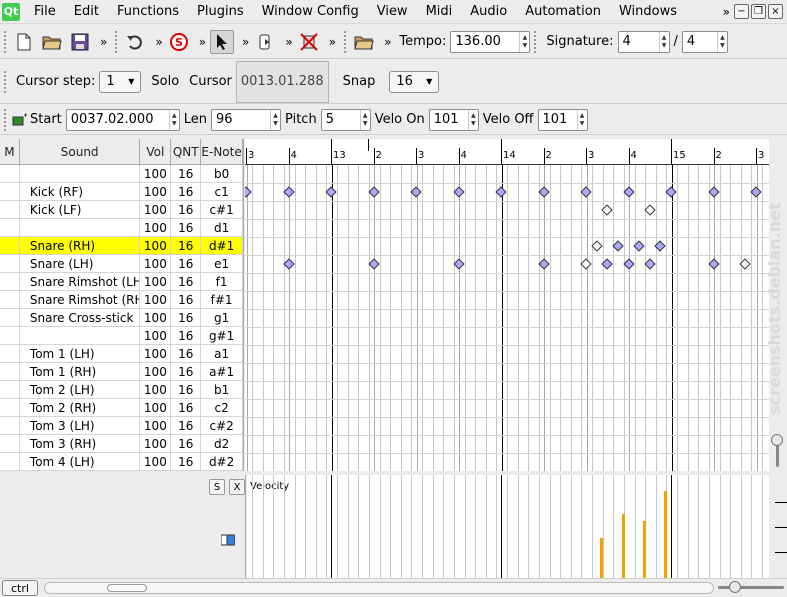  I want to click on velo-off-spinbox: ▲▼, so click(562, 119).